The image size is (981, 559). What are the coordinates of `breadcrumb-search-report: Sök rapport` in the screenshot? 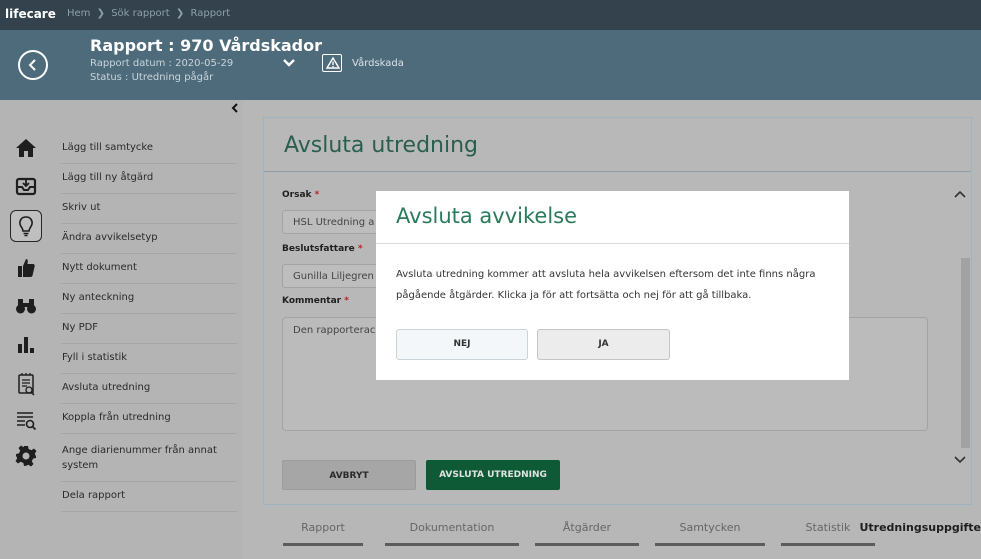 It's located at (140, 13).